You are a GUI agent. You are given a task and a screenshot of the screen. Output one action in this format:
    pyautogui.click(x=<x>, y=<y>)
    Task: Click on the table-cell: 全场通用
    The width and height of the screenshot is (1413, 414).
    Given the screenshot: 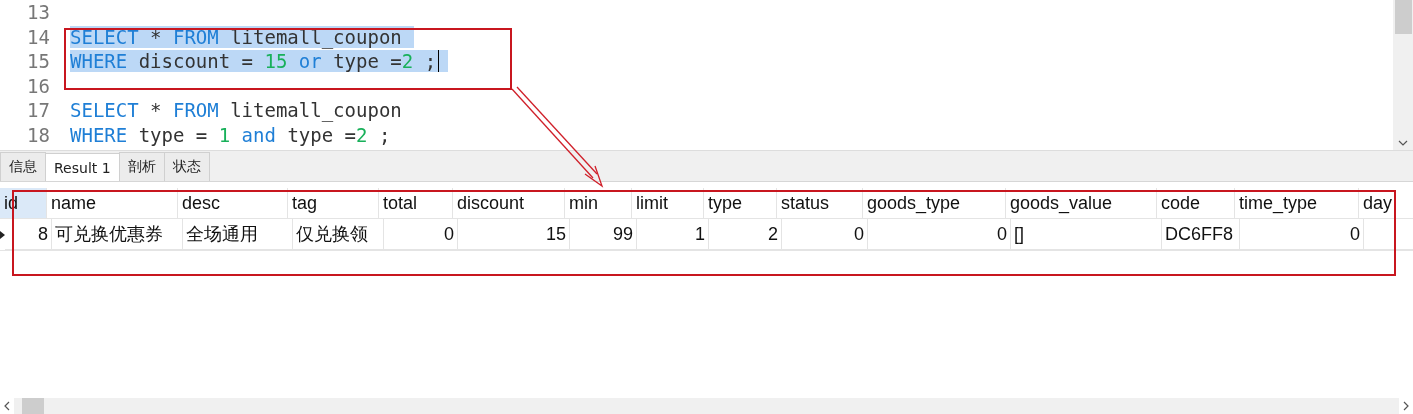 What is the action you would take?
    pyautogui.click(x=238, y=234)
    